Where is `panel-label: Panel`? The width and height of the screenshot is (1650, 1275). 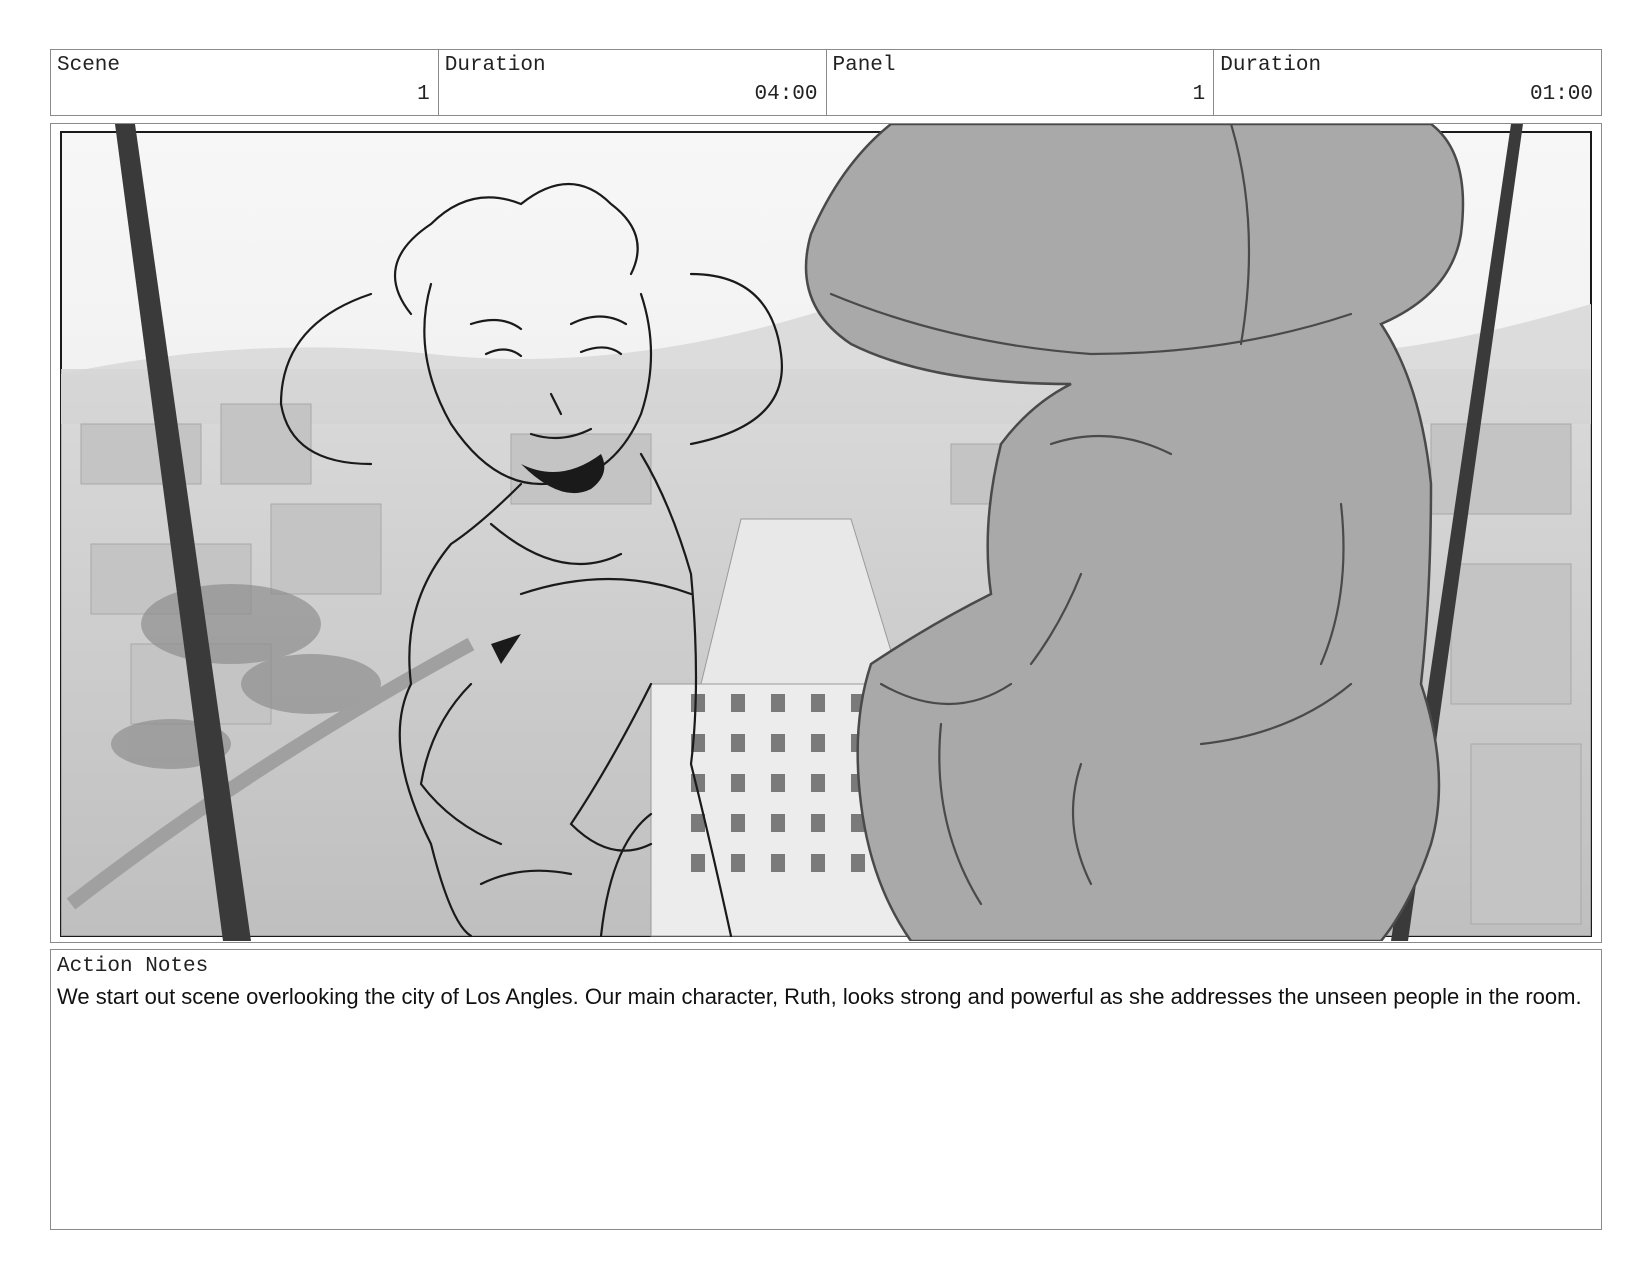 panel-label: Panel is located at coordinates (864, 65).